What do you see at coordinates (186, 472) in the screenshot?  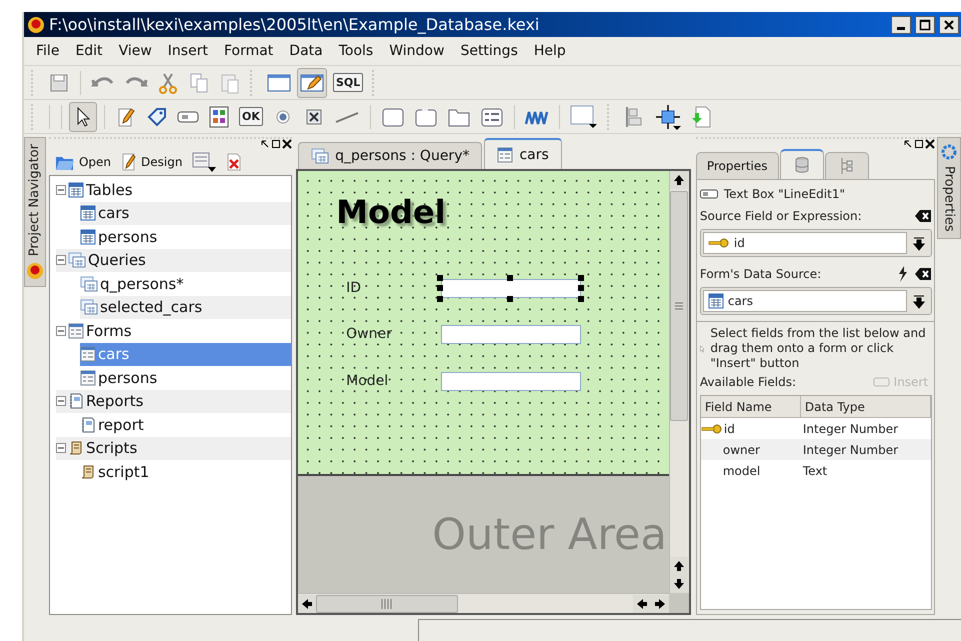 I see `tree-item: script1` at bounding box center [186, 472].